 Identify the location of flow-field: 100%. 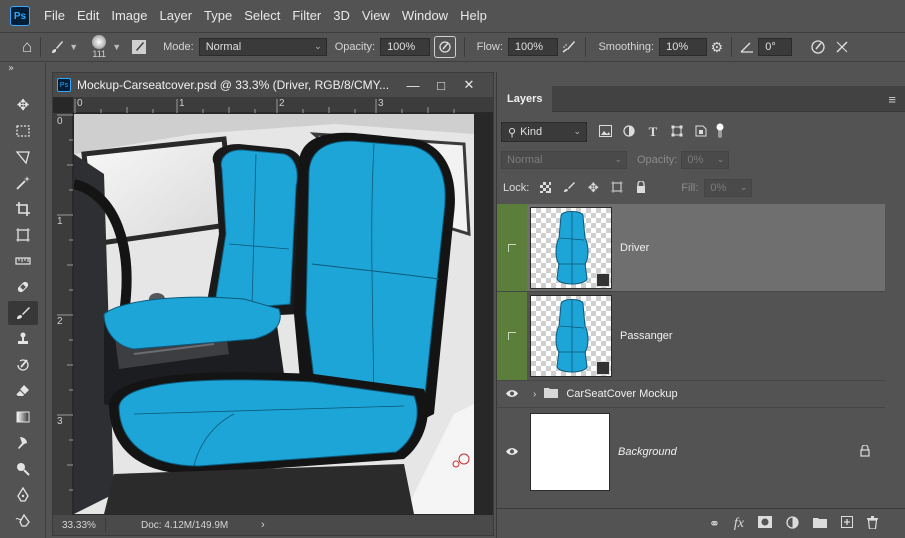
(532, 47).